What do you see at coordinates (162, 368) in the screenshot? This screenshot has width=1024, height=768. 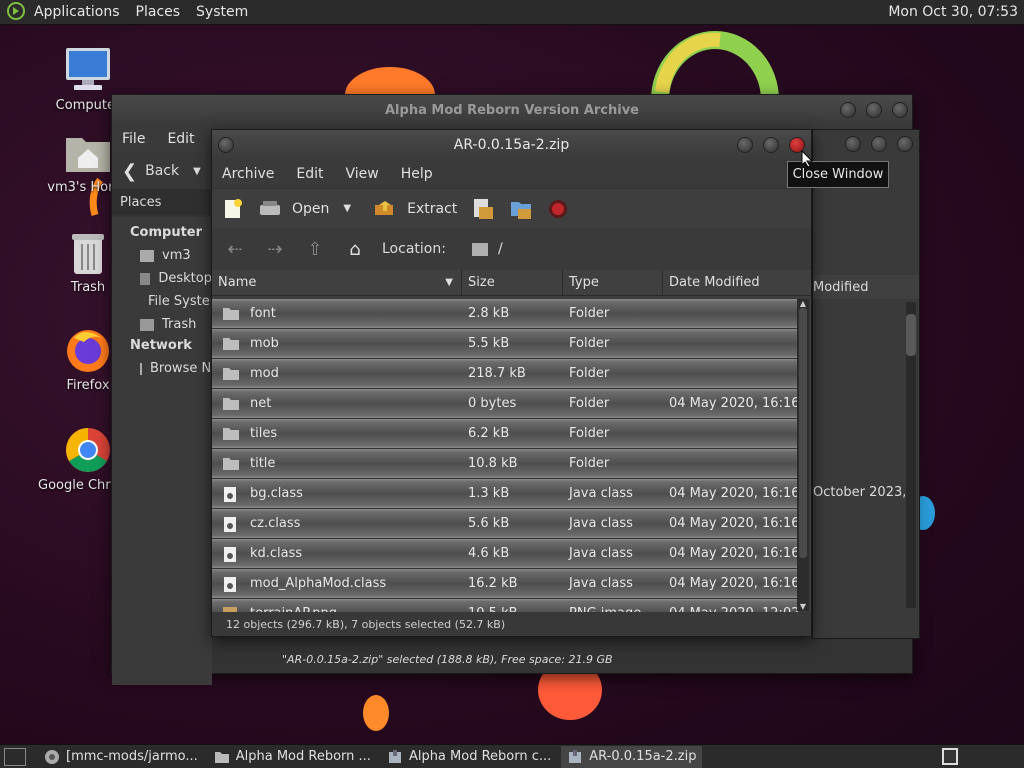 I see `sidebar-item-network: Browse Network` at bounding box center [162, 368].